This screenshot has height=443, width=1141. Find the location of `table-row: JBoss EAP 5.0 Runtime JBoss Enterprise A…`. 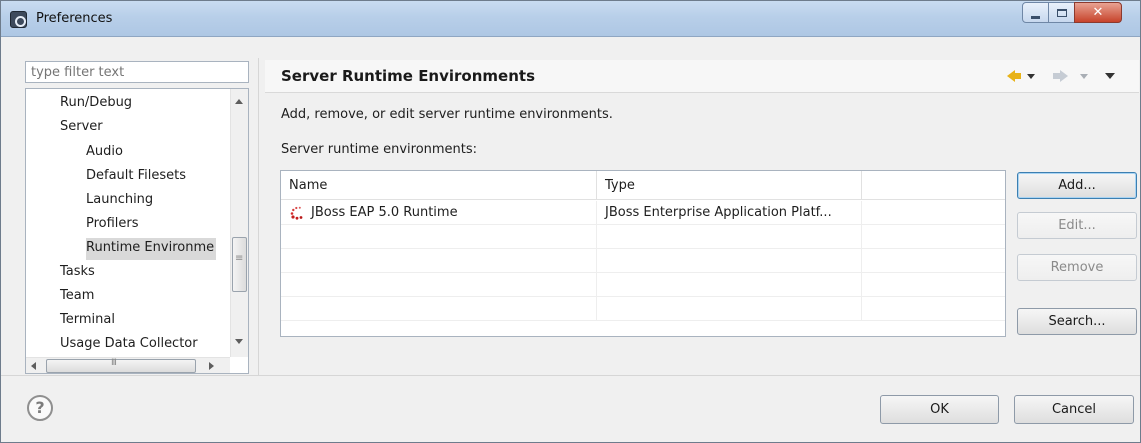

table-row: JBoss EAP 5.0 Runtime JBoss Enterprise A… is located at coordinates (643, 213).